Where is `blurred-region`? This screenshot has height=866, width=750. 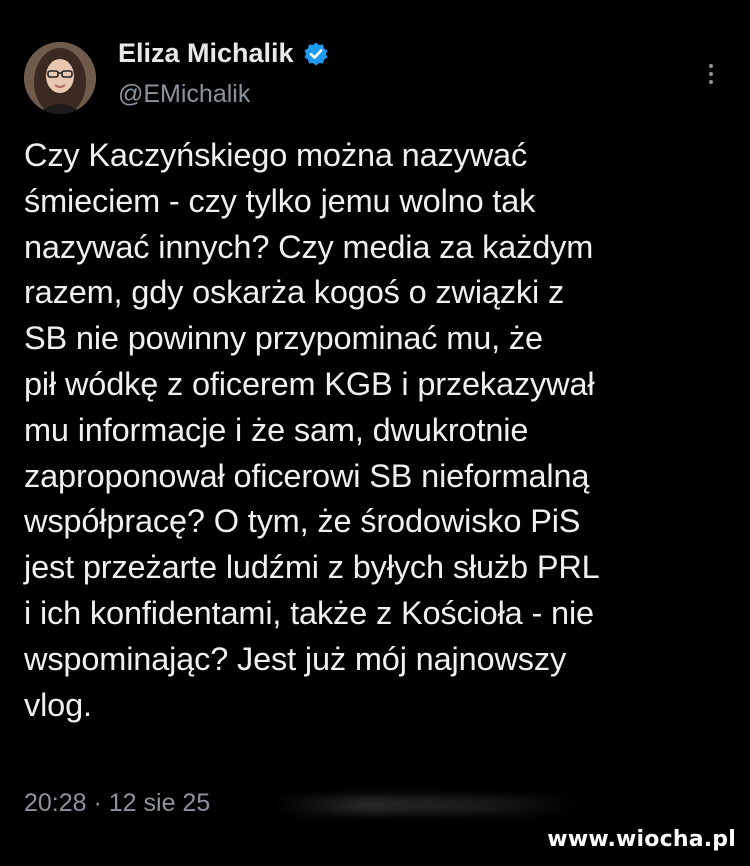
blurred-region is located at coordinates (425, 805).